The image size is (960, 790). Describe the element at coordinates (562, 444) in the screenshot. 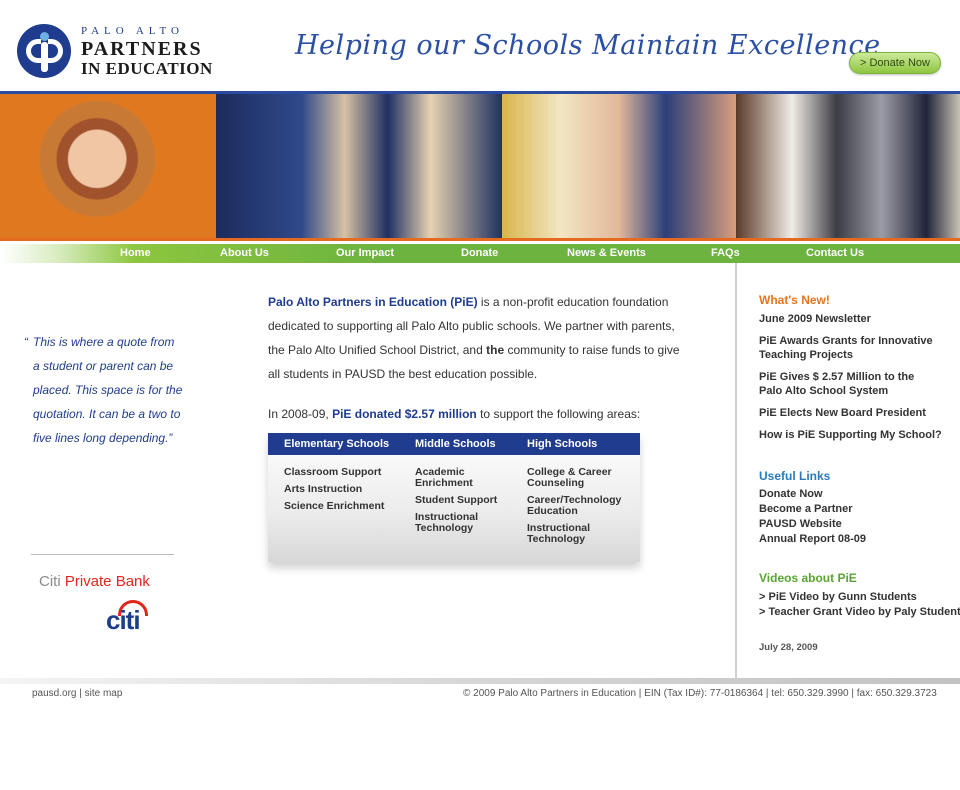

I see `col-title-high: High Schools` at that location.